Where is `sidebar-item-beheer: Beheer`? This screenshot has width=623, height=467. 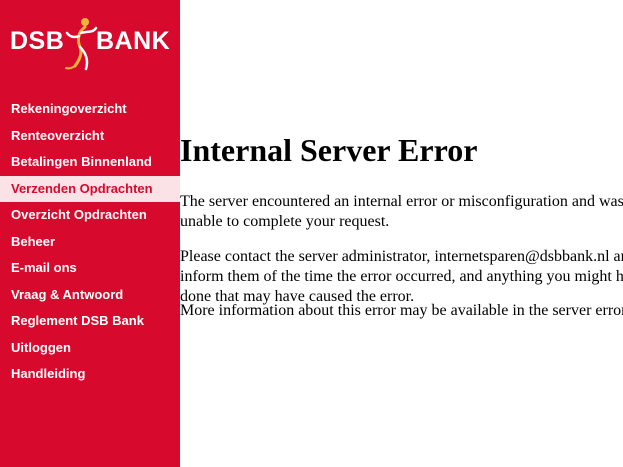 sidebar-item-beheer: Beheer is located at coordinates (90, 242).